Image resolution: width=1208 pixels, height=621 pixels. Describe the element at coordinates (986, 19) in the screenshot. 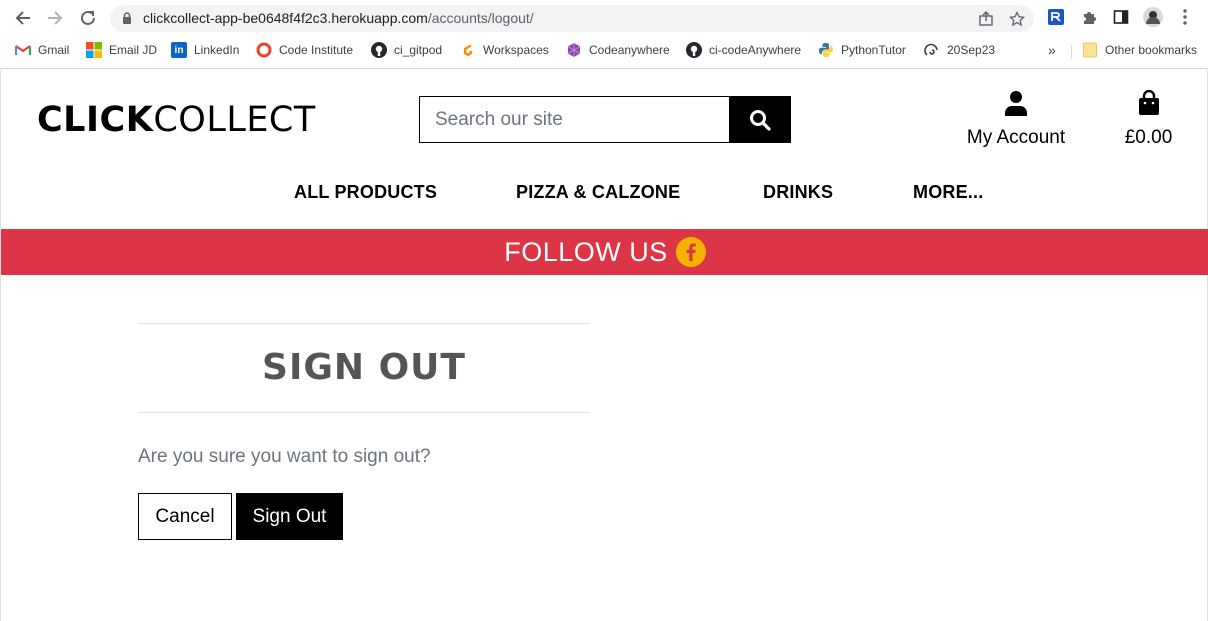

I see `share-icon` at that location.